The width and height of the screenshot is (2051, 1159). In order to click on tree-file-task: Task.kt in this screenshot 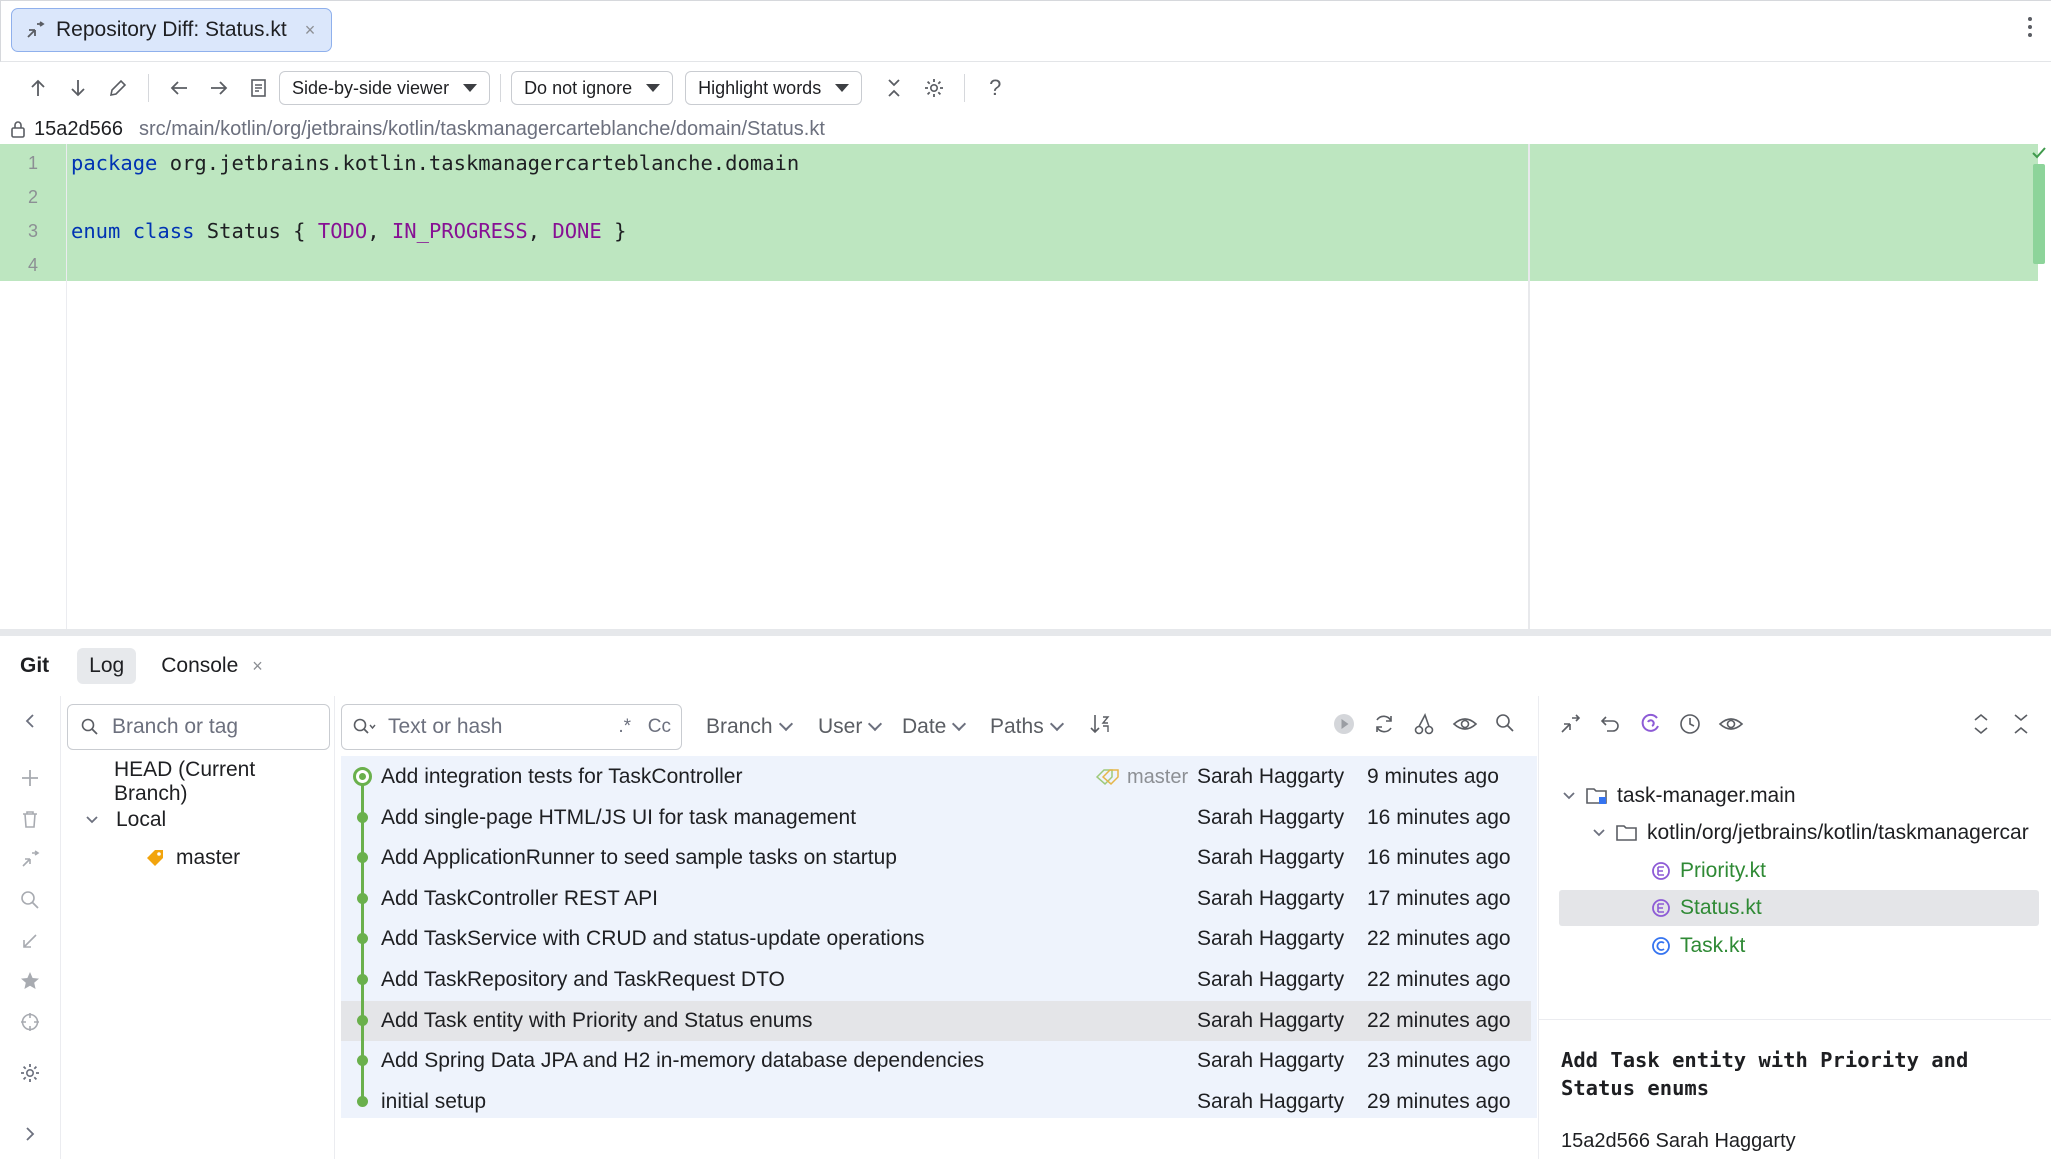, I will do `click(1697, 946)`.